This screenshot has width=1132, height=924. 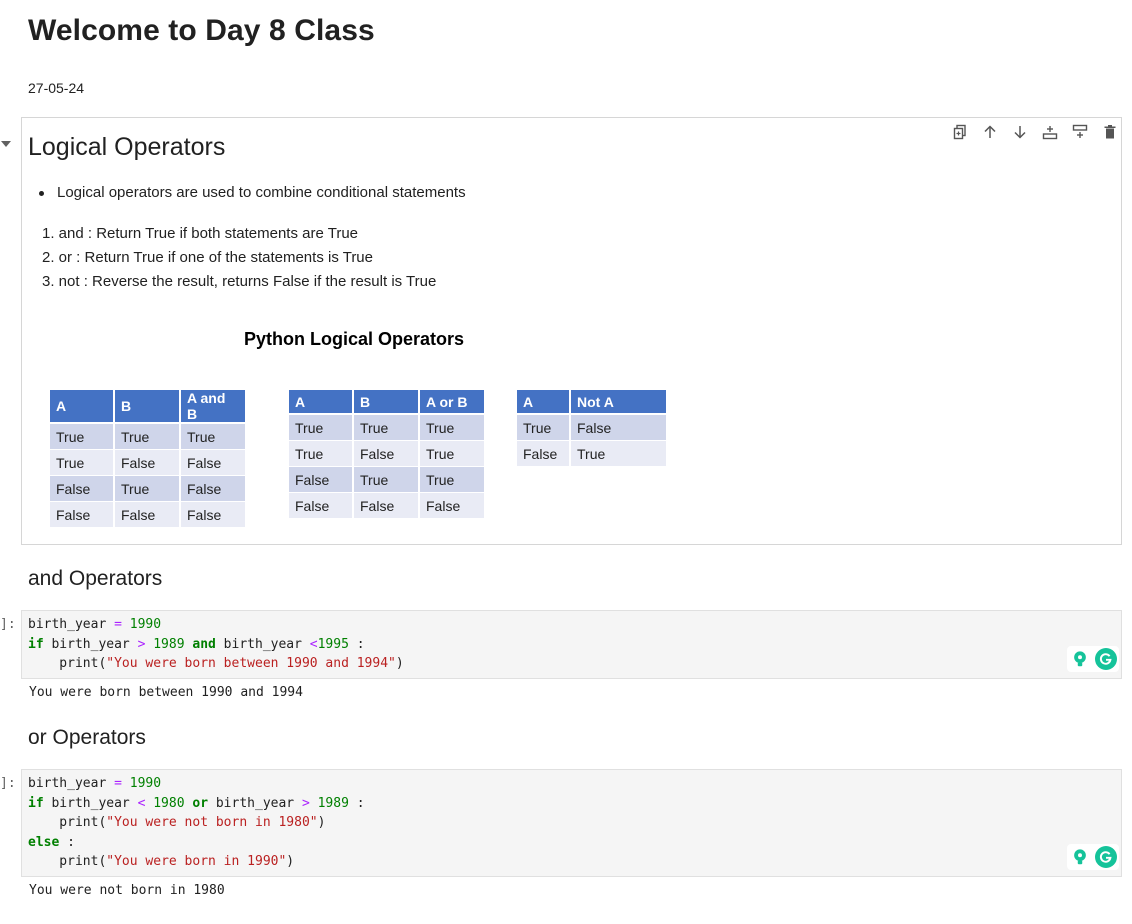 I want to click on delete-icon, so click(x=1110, y=132).